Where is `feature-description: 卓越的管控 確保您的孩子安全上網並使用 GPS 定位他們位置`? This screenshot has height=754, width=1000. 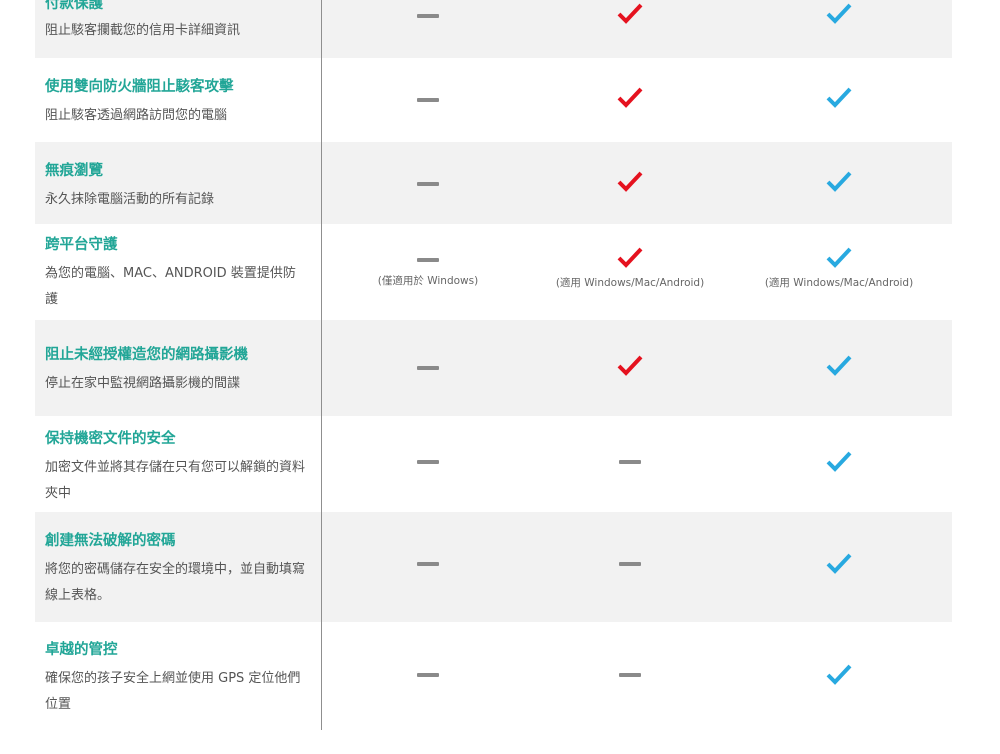 feature-description: 卓越的管控 確保您的孩子安全上網並使用 GPS 定位他們位置 is located at coordinates (180, 679).